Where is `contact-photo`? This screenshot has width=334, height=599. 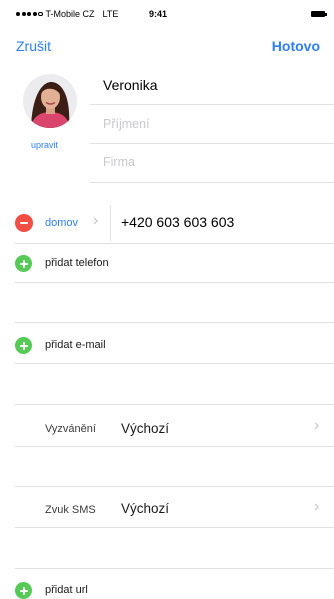 contact-photo is located at coordinates (50, 101).